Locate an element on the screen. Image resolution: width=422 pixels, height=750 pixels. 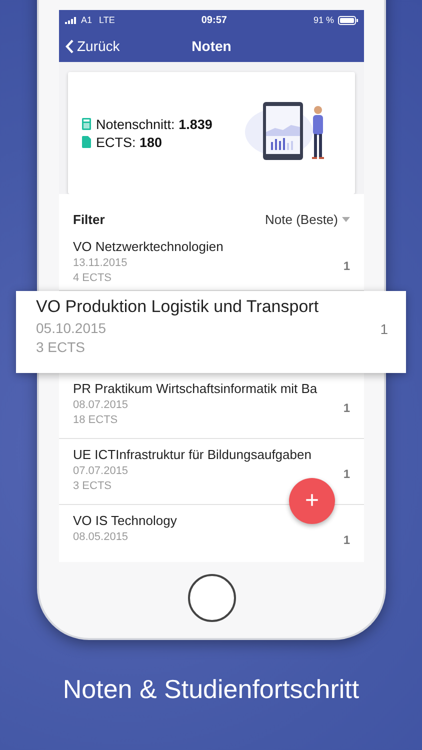
chevron-left-icon is located at coordinates (69, 46).